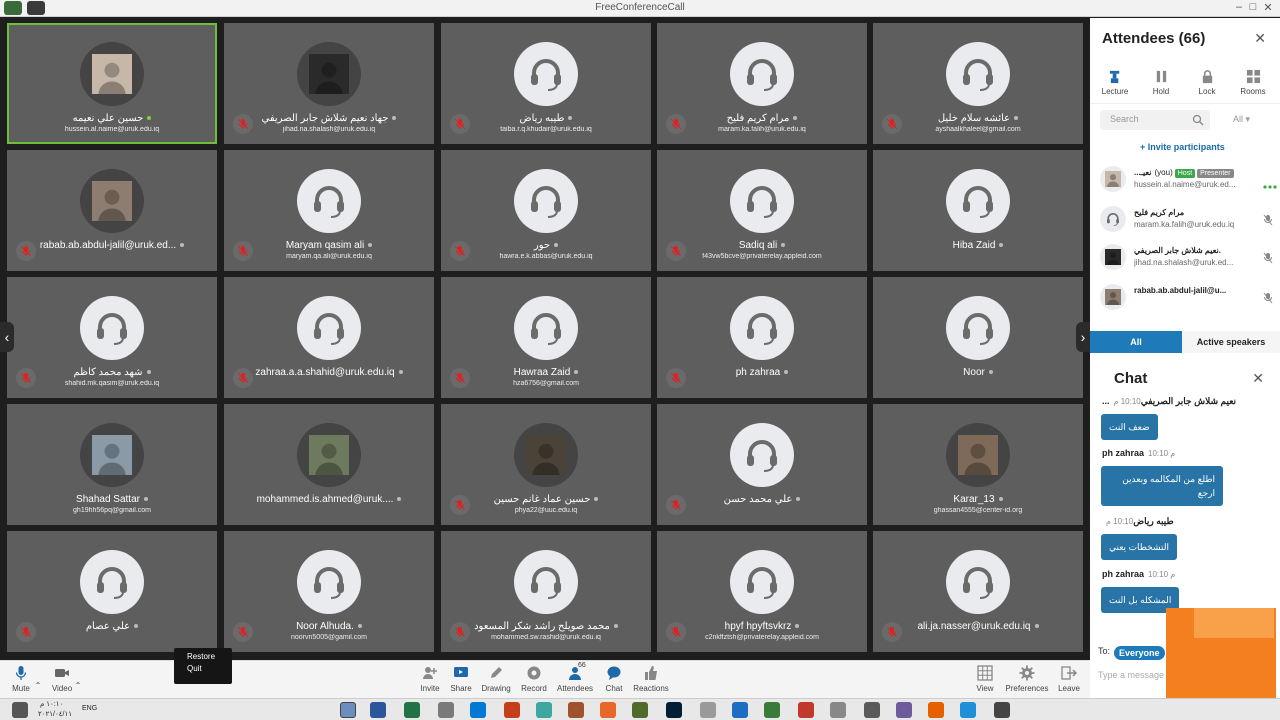  I want to click on taskbar-calculator-icon, so click(446, 710).